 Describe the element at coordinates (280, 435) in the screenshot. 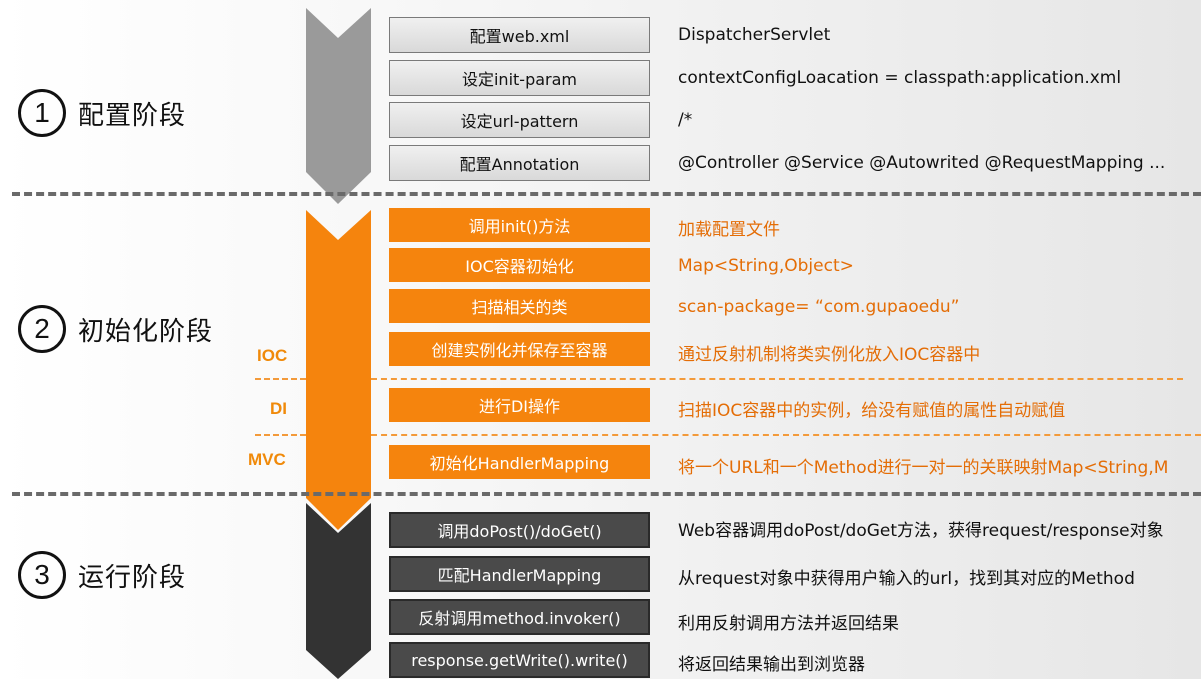

I see `di-mvc-separator-left` at that location.